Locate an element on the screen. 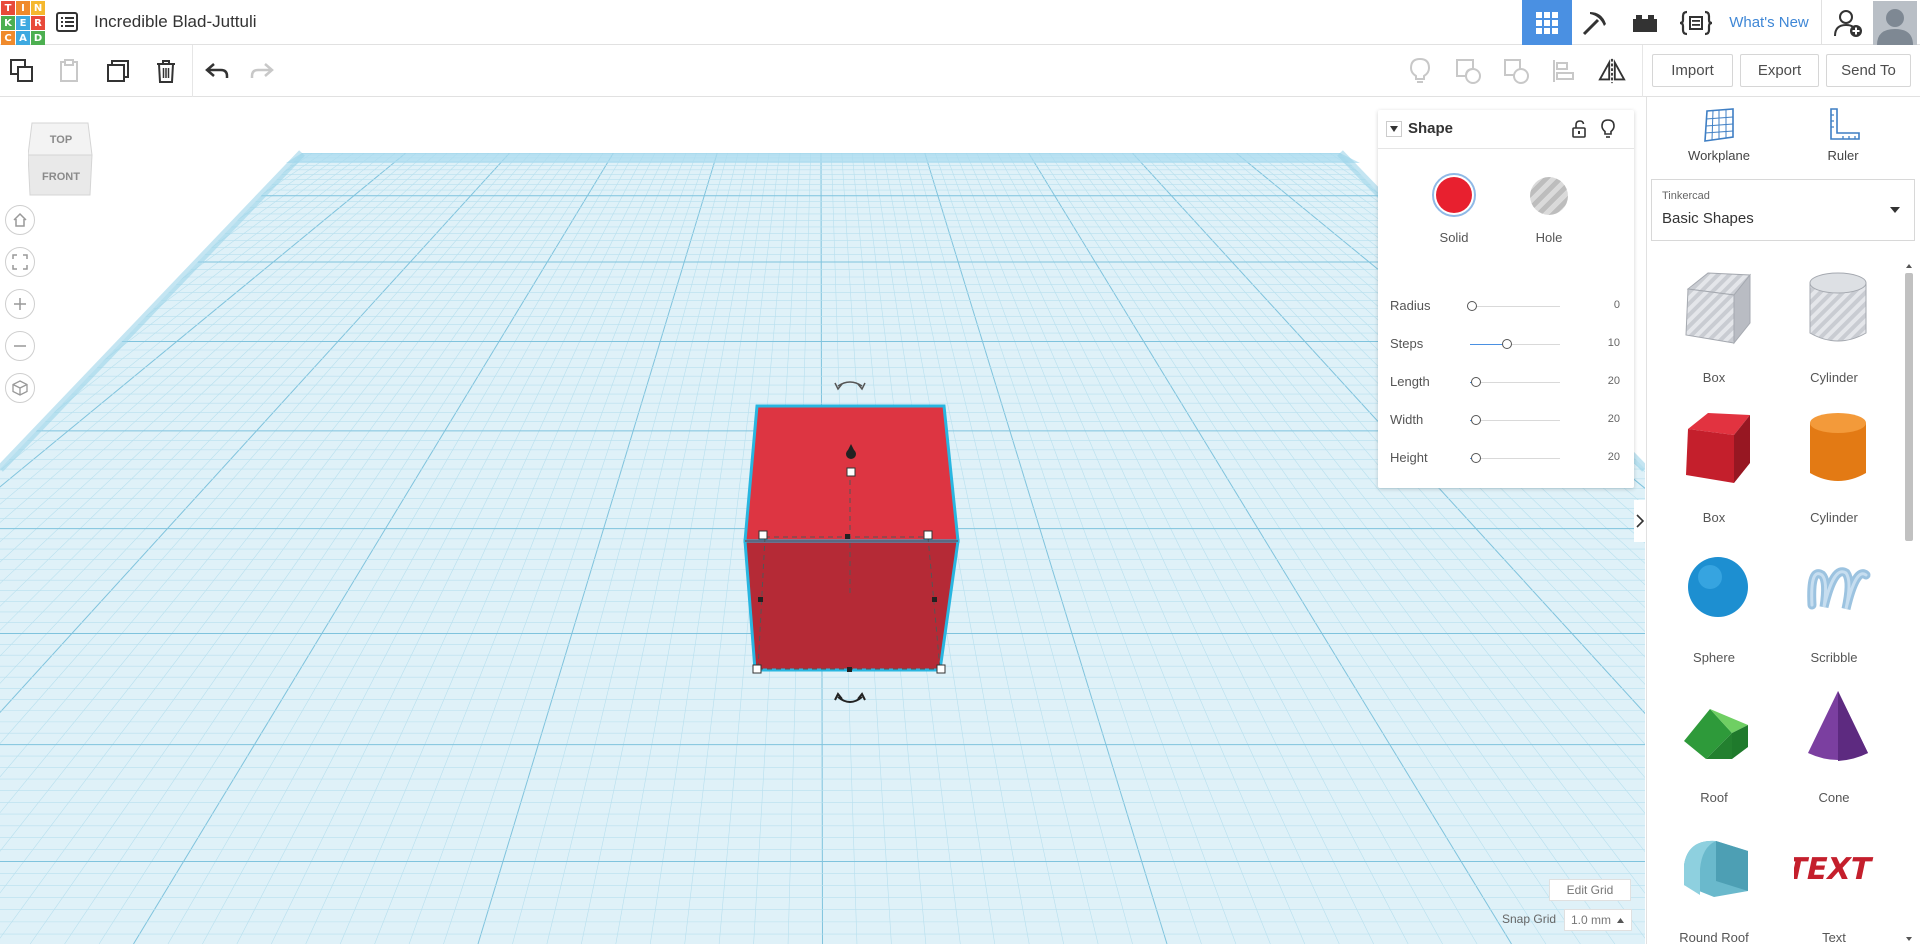 The height and width of the screenshot is (949, 1920). param-slider-radius is located at coordinates (1515, 306).